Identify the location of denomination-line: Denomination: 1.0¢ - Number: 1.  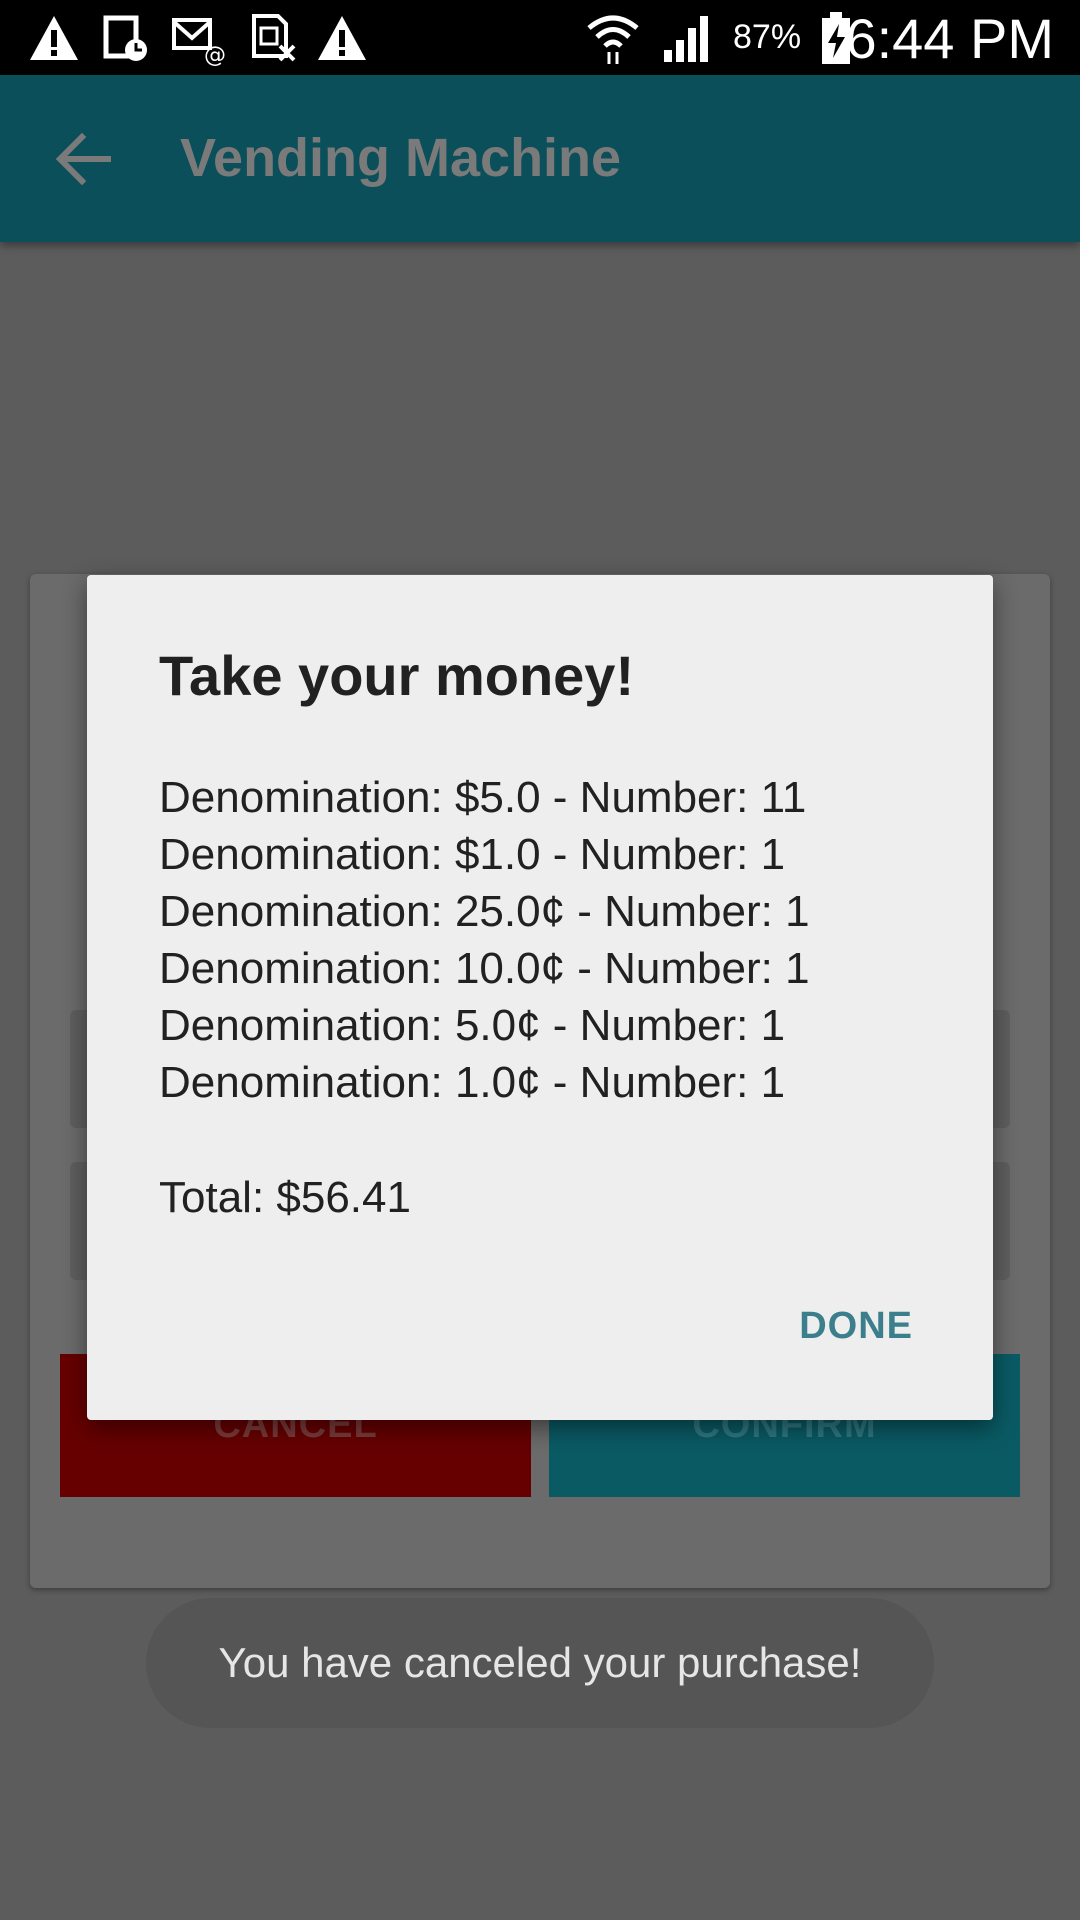
(472, 1082).